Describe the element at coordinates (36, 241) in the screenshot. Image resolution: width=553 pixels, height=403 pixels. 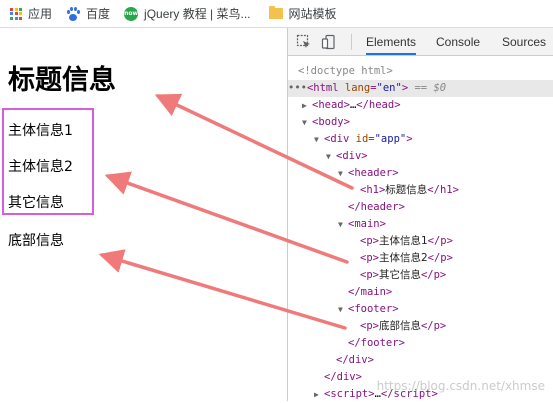
I see `footer-text: 底部信息` at that location.